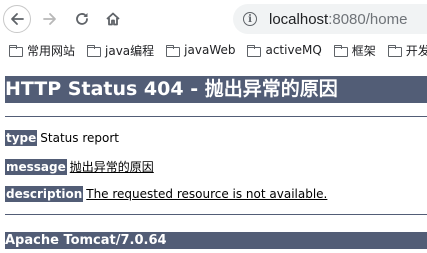 The width and height of the screenshot is (427, 253). I want to click on message-row: message 抛出异常的原因, so click(79, 166).